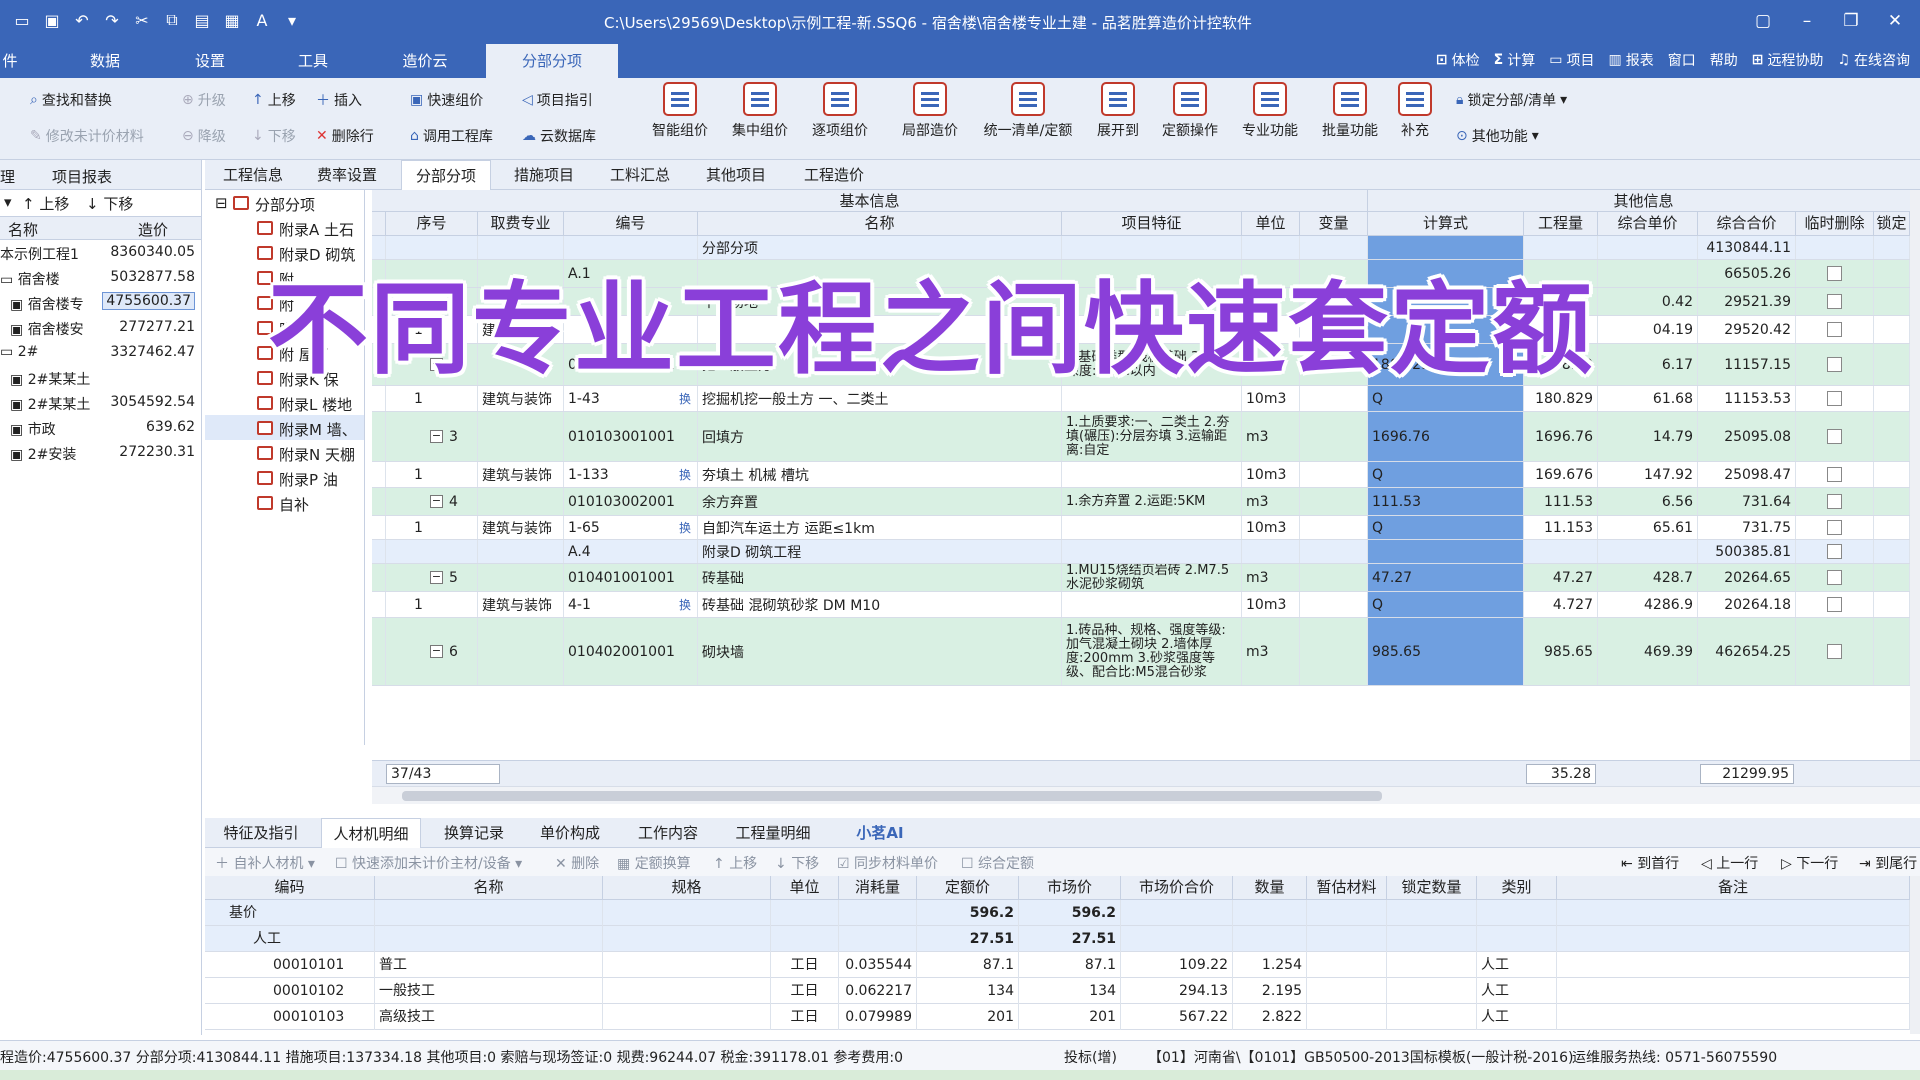 Image resolution: width=1920 pixels, height=1080 pixels. Describe the element at coordinates (109, 203) in the screenshot. I see `left-move-down-button: ↓ 下移` at that location.